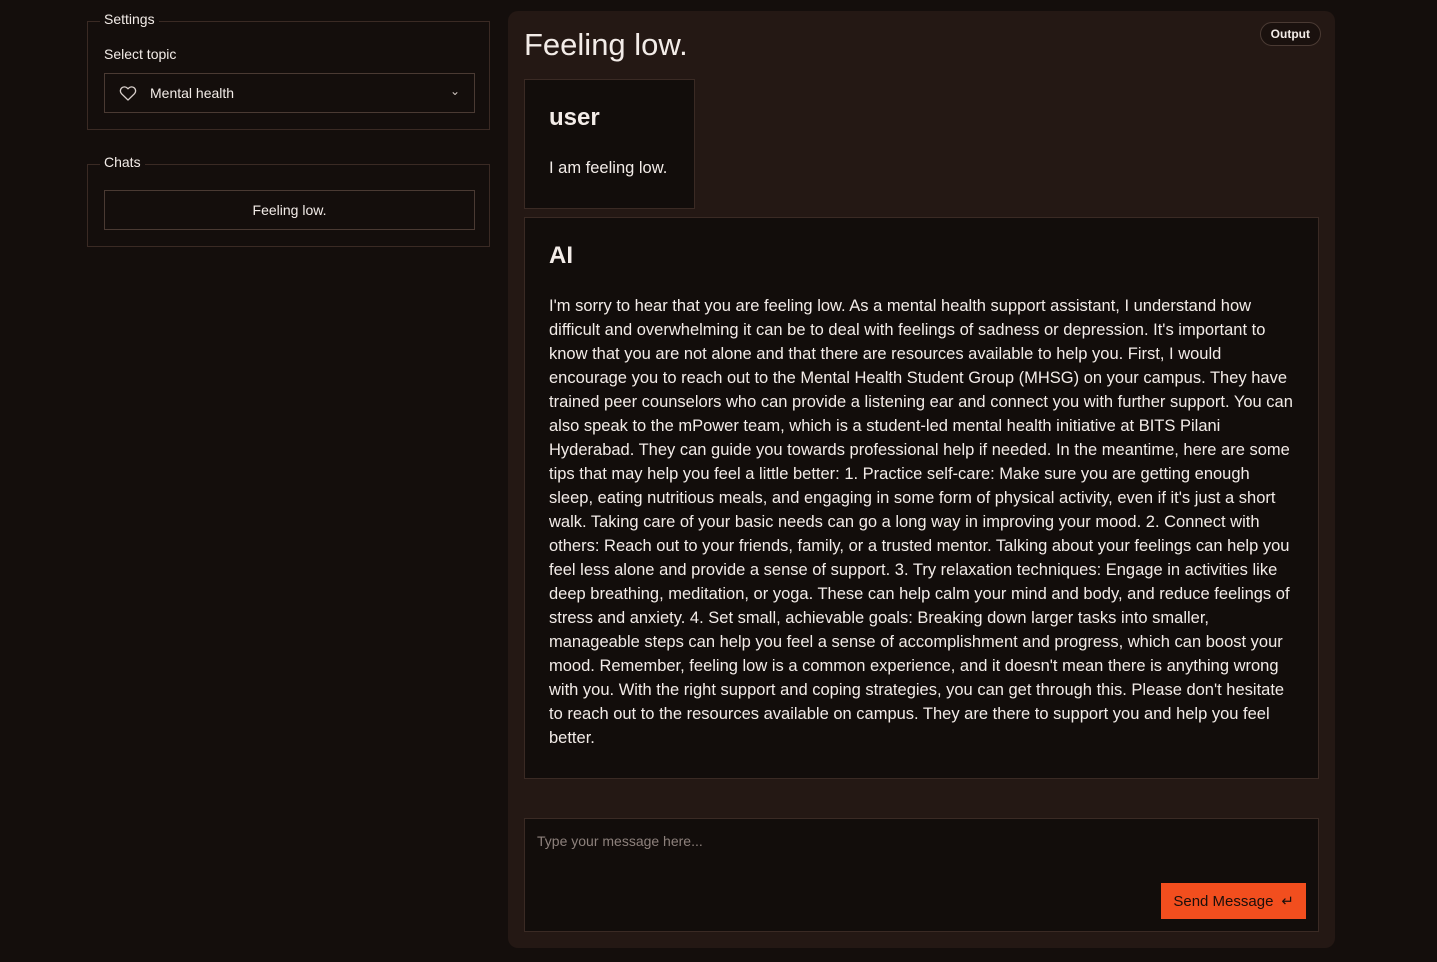 This screenshot has height=962, width=1437. Describe the element at coordinates (289, 93) in the screenshot. I see `topic-select: Mental health ⌄` at that location.